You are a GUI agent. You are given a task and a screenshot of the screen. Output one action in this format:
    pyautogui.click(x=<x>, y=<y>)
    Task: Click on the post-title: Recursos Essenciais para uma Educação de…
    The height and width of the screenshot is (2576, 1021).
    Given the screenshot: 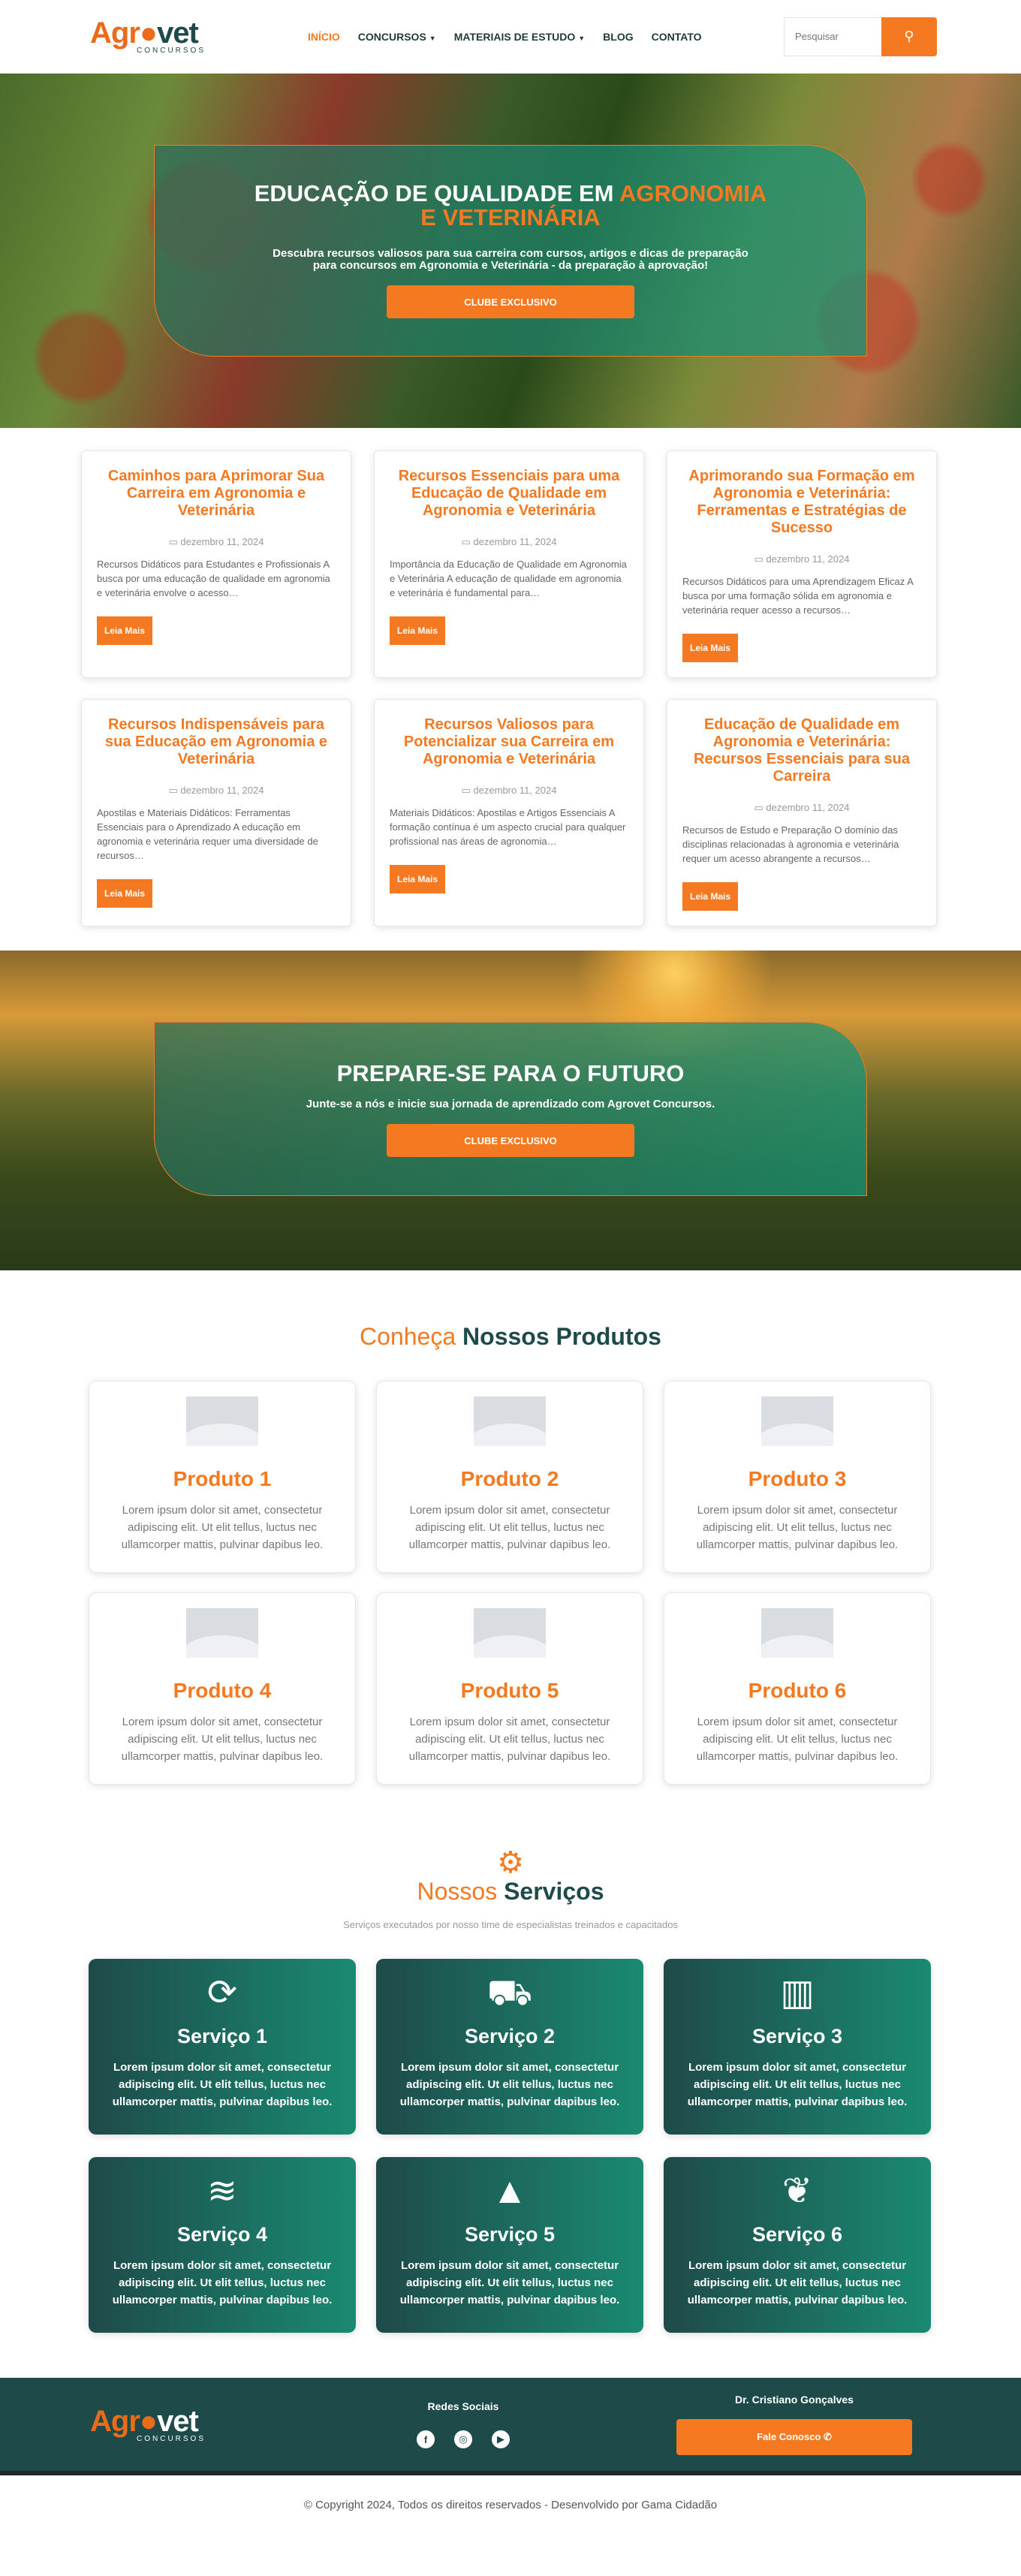 What is the action you would take?
    pyautogui.click(x=509, y=494)
    